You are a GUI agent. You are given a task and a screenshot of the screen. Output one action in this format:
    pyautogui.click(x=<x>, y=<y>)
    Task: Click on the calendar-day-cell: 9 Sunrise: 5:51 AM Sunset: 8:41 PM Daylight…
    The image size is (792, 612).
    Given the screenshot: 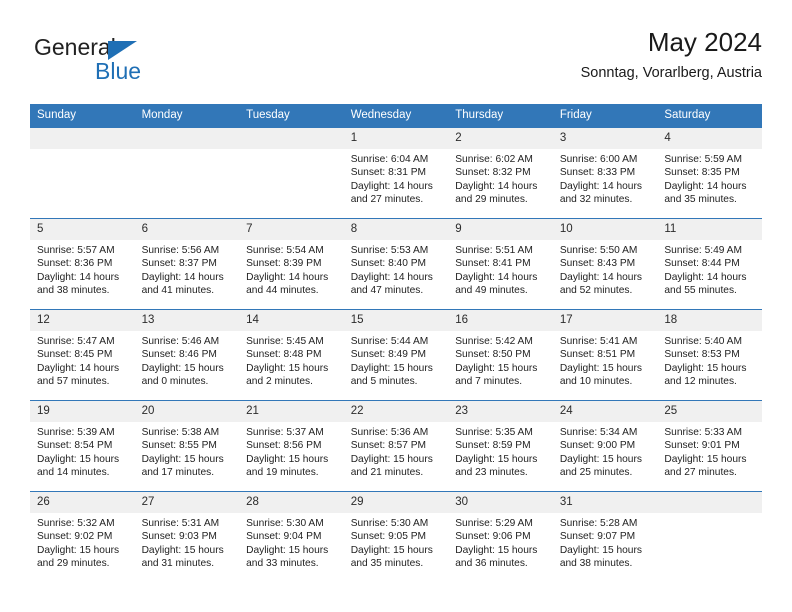 What is the action you would take?
    pyautogui.click(x=500, y=264)
    